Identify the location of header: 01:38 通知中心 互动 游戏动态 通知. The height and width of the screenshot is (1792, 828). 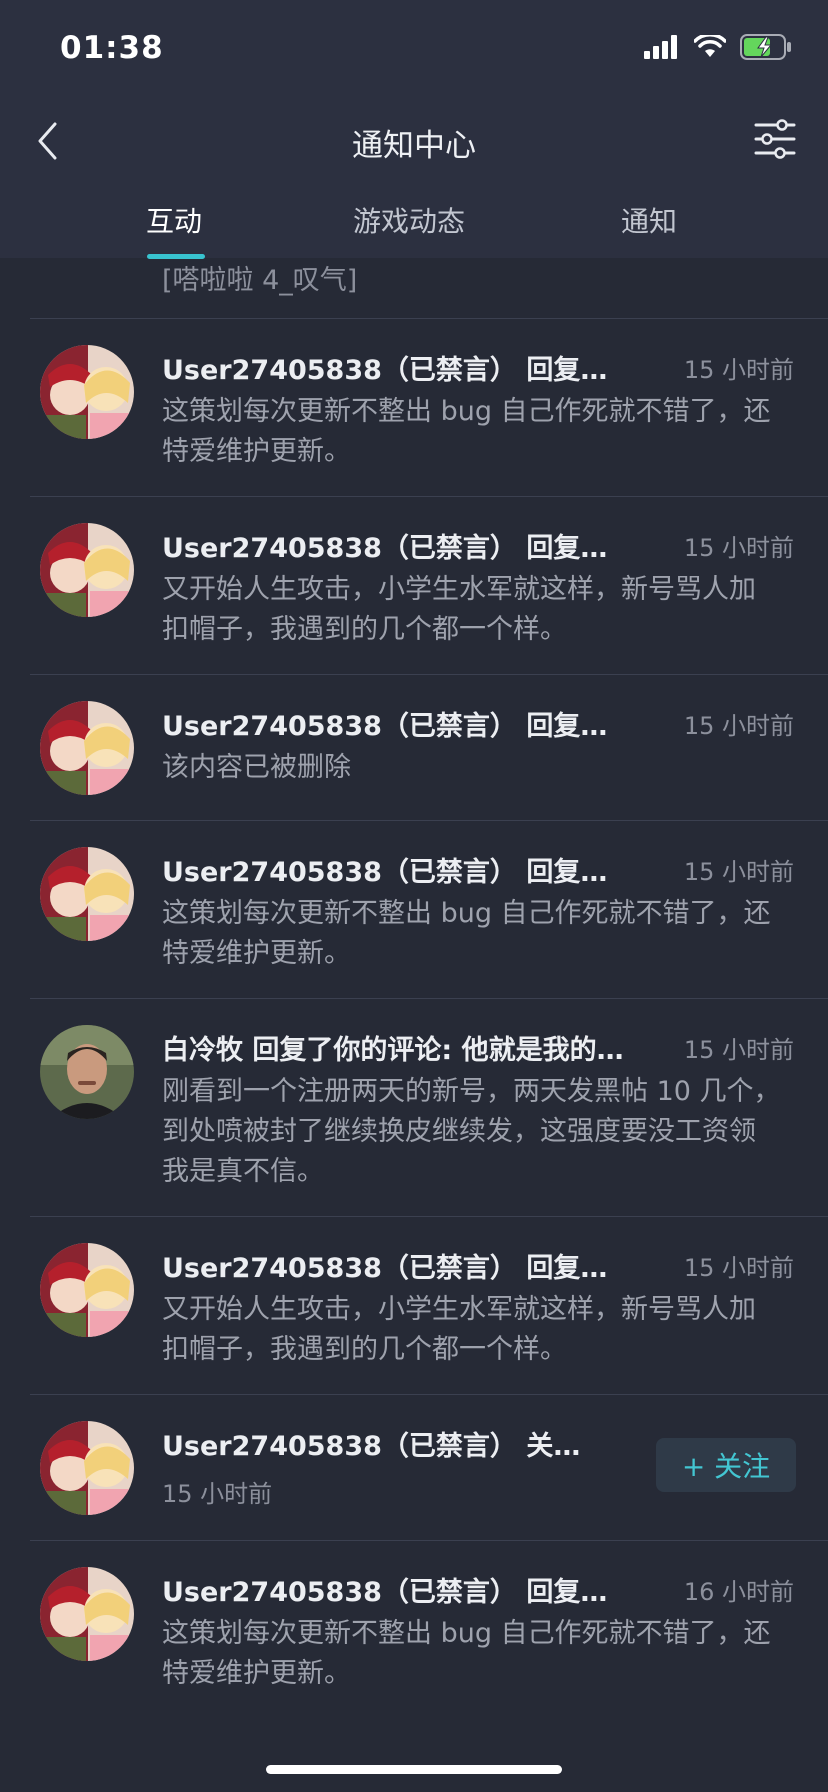
(414, 129).